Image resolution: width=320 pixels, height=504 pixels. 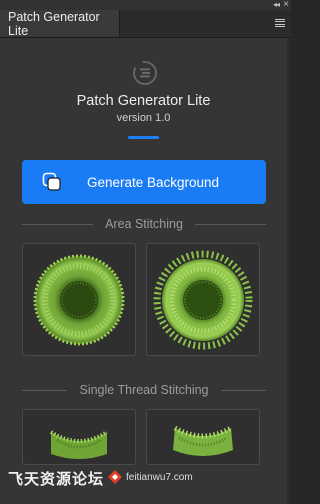 I want to click on section-label: Area Stitching, so click(x=144, y=224).